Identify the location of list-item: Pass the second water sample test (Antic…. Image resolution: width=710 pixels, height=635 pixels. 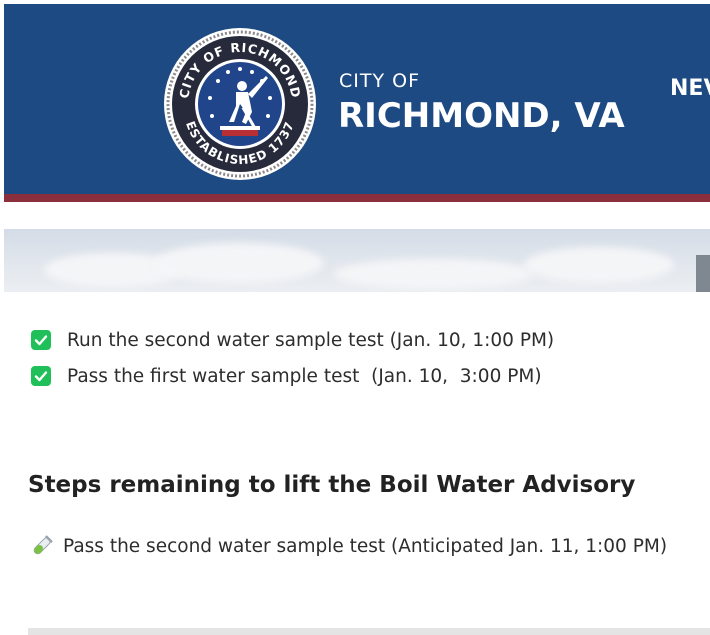
(349, 546).